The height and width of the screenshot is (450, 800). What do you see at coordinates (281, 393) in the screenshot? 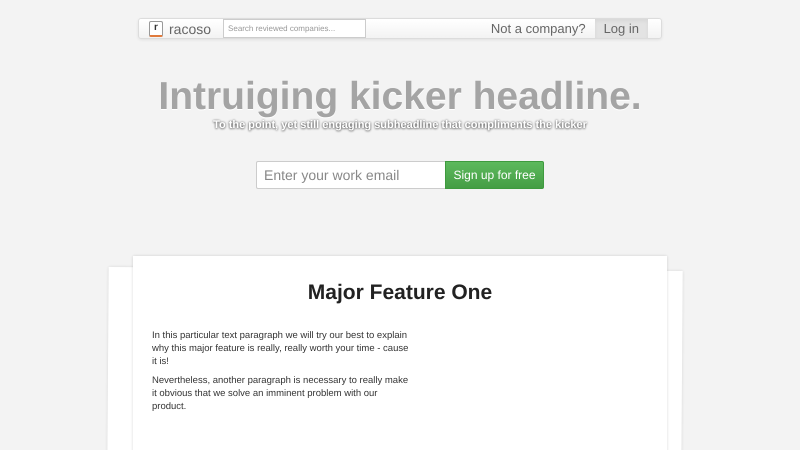
I see `feature-paragraph: Nevertheless, another paragraph is necessary to really make it obvious that we solve an imminent problem with our product.` at bounding box center [281, 393].